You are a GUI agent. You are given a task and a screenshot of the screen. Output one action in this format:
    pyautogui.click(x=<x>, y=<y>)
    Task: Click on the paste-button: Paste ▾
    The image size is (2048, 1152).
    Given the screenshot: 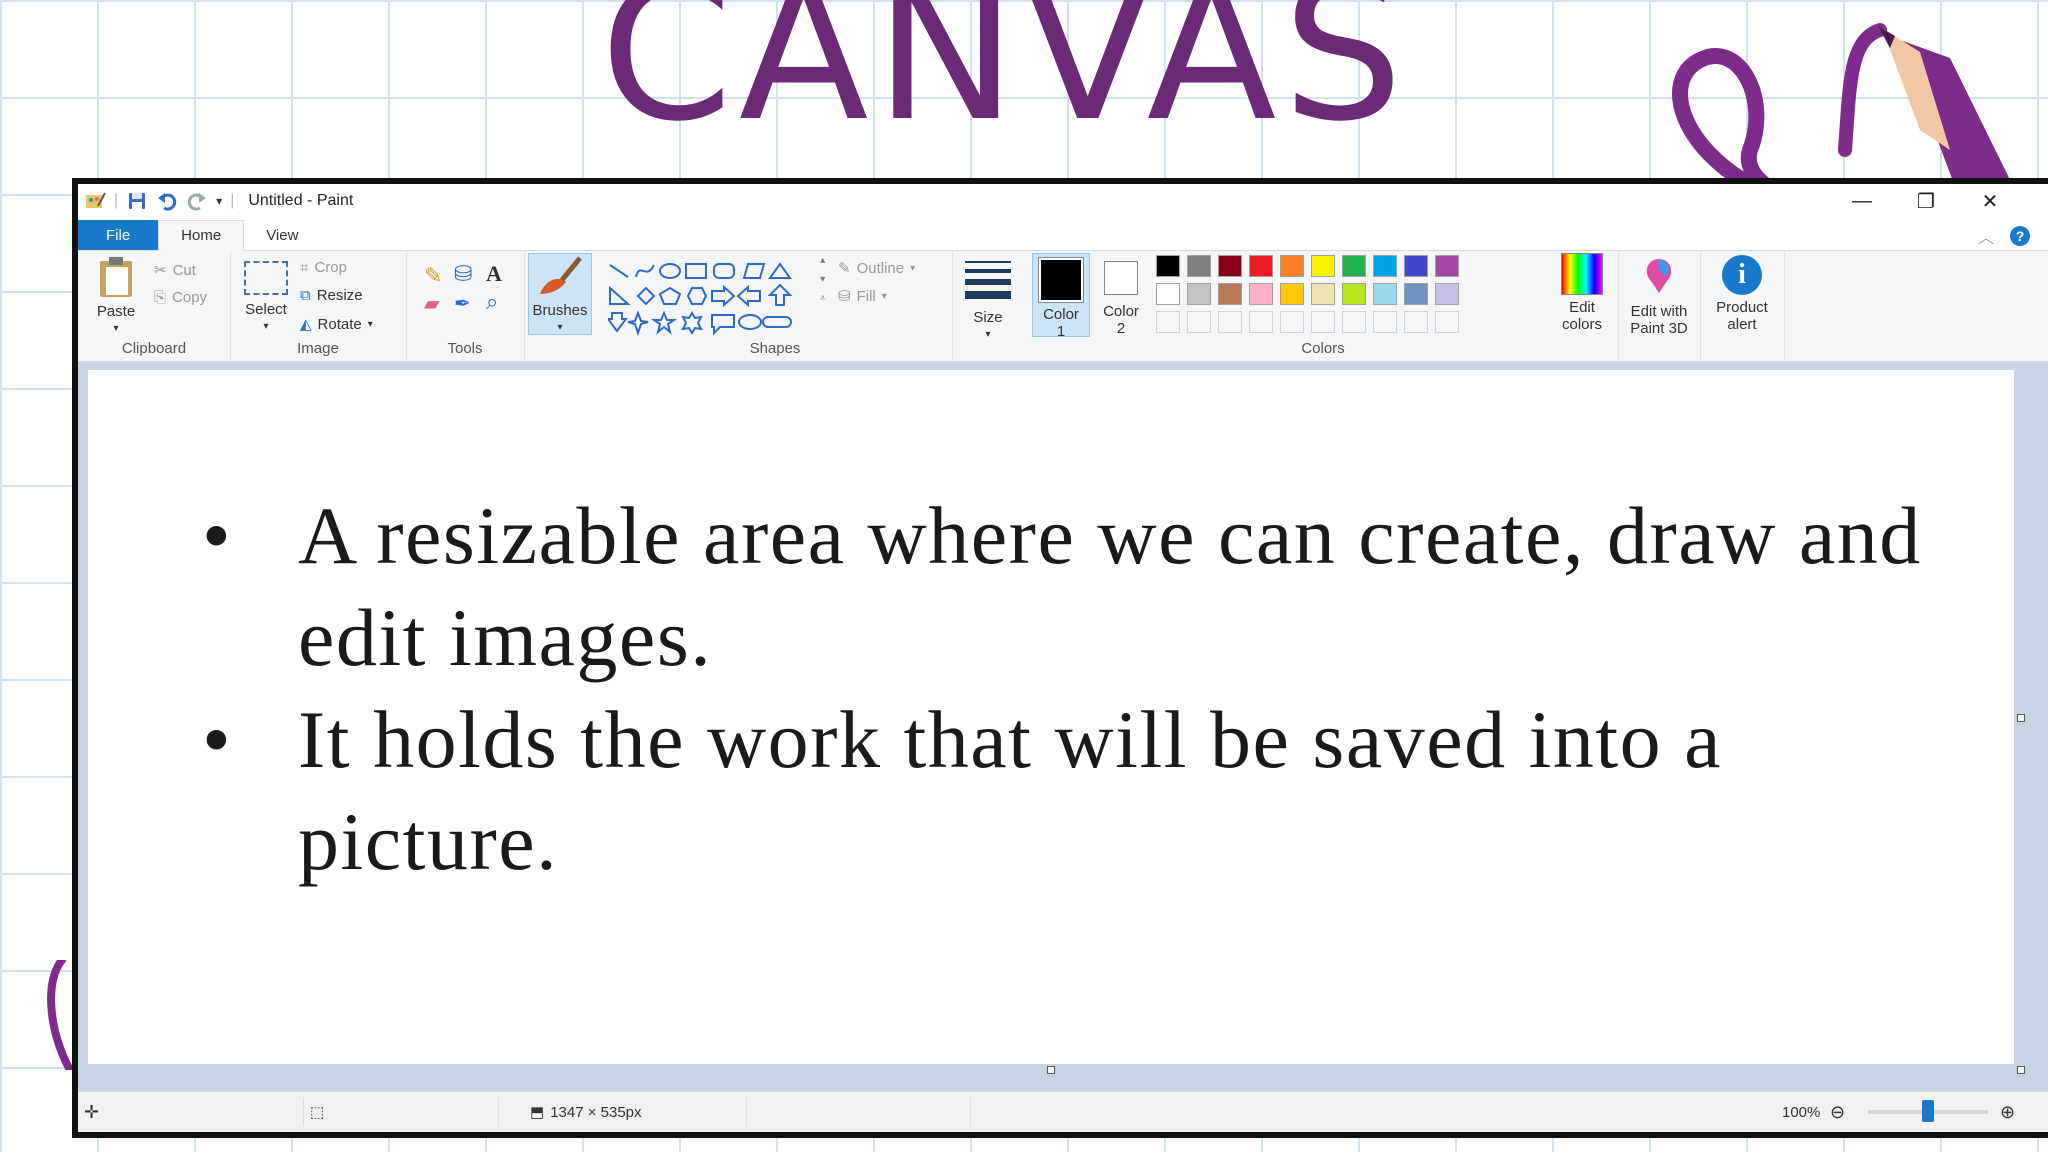 What is the action you would take?
    pyautogui.click(x=116, y=296)
    